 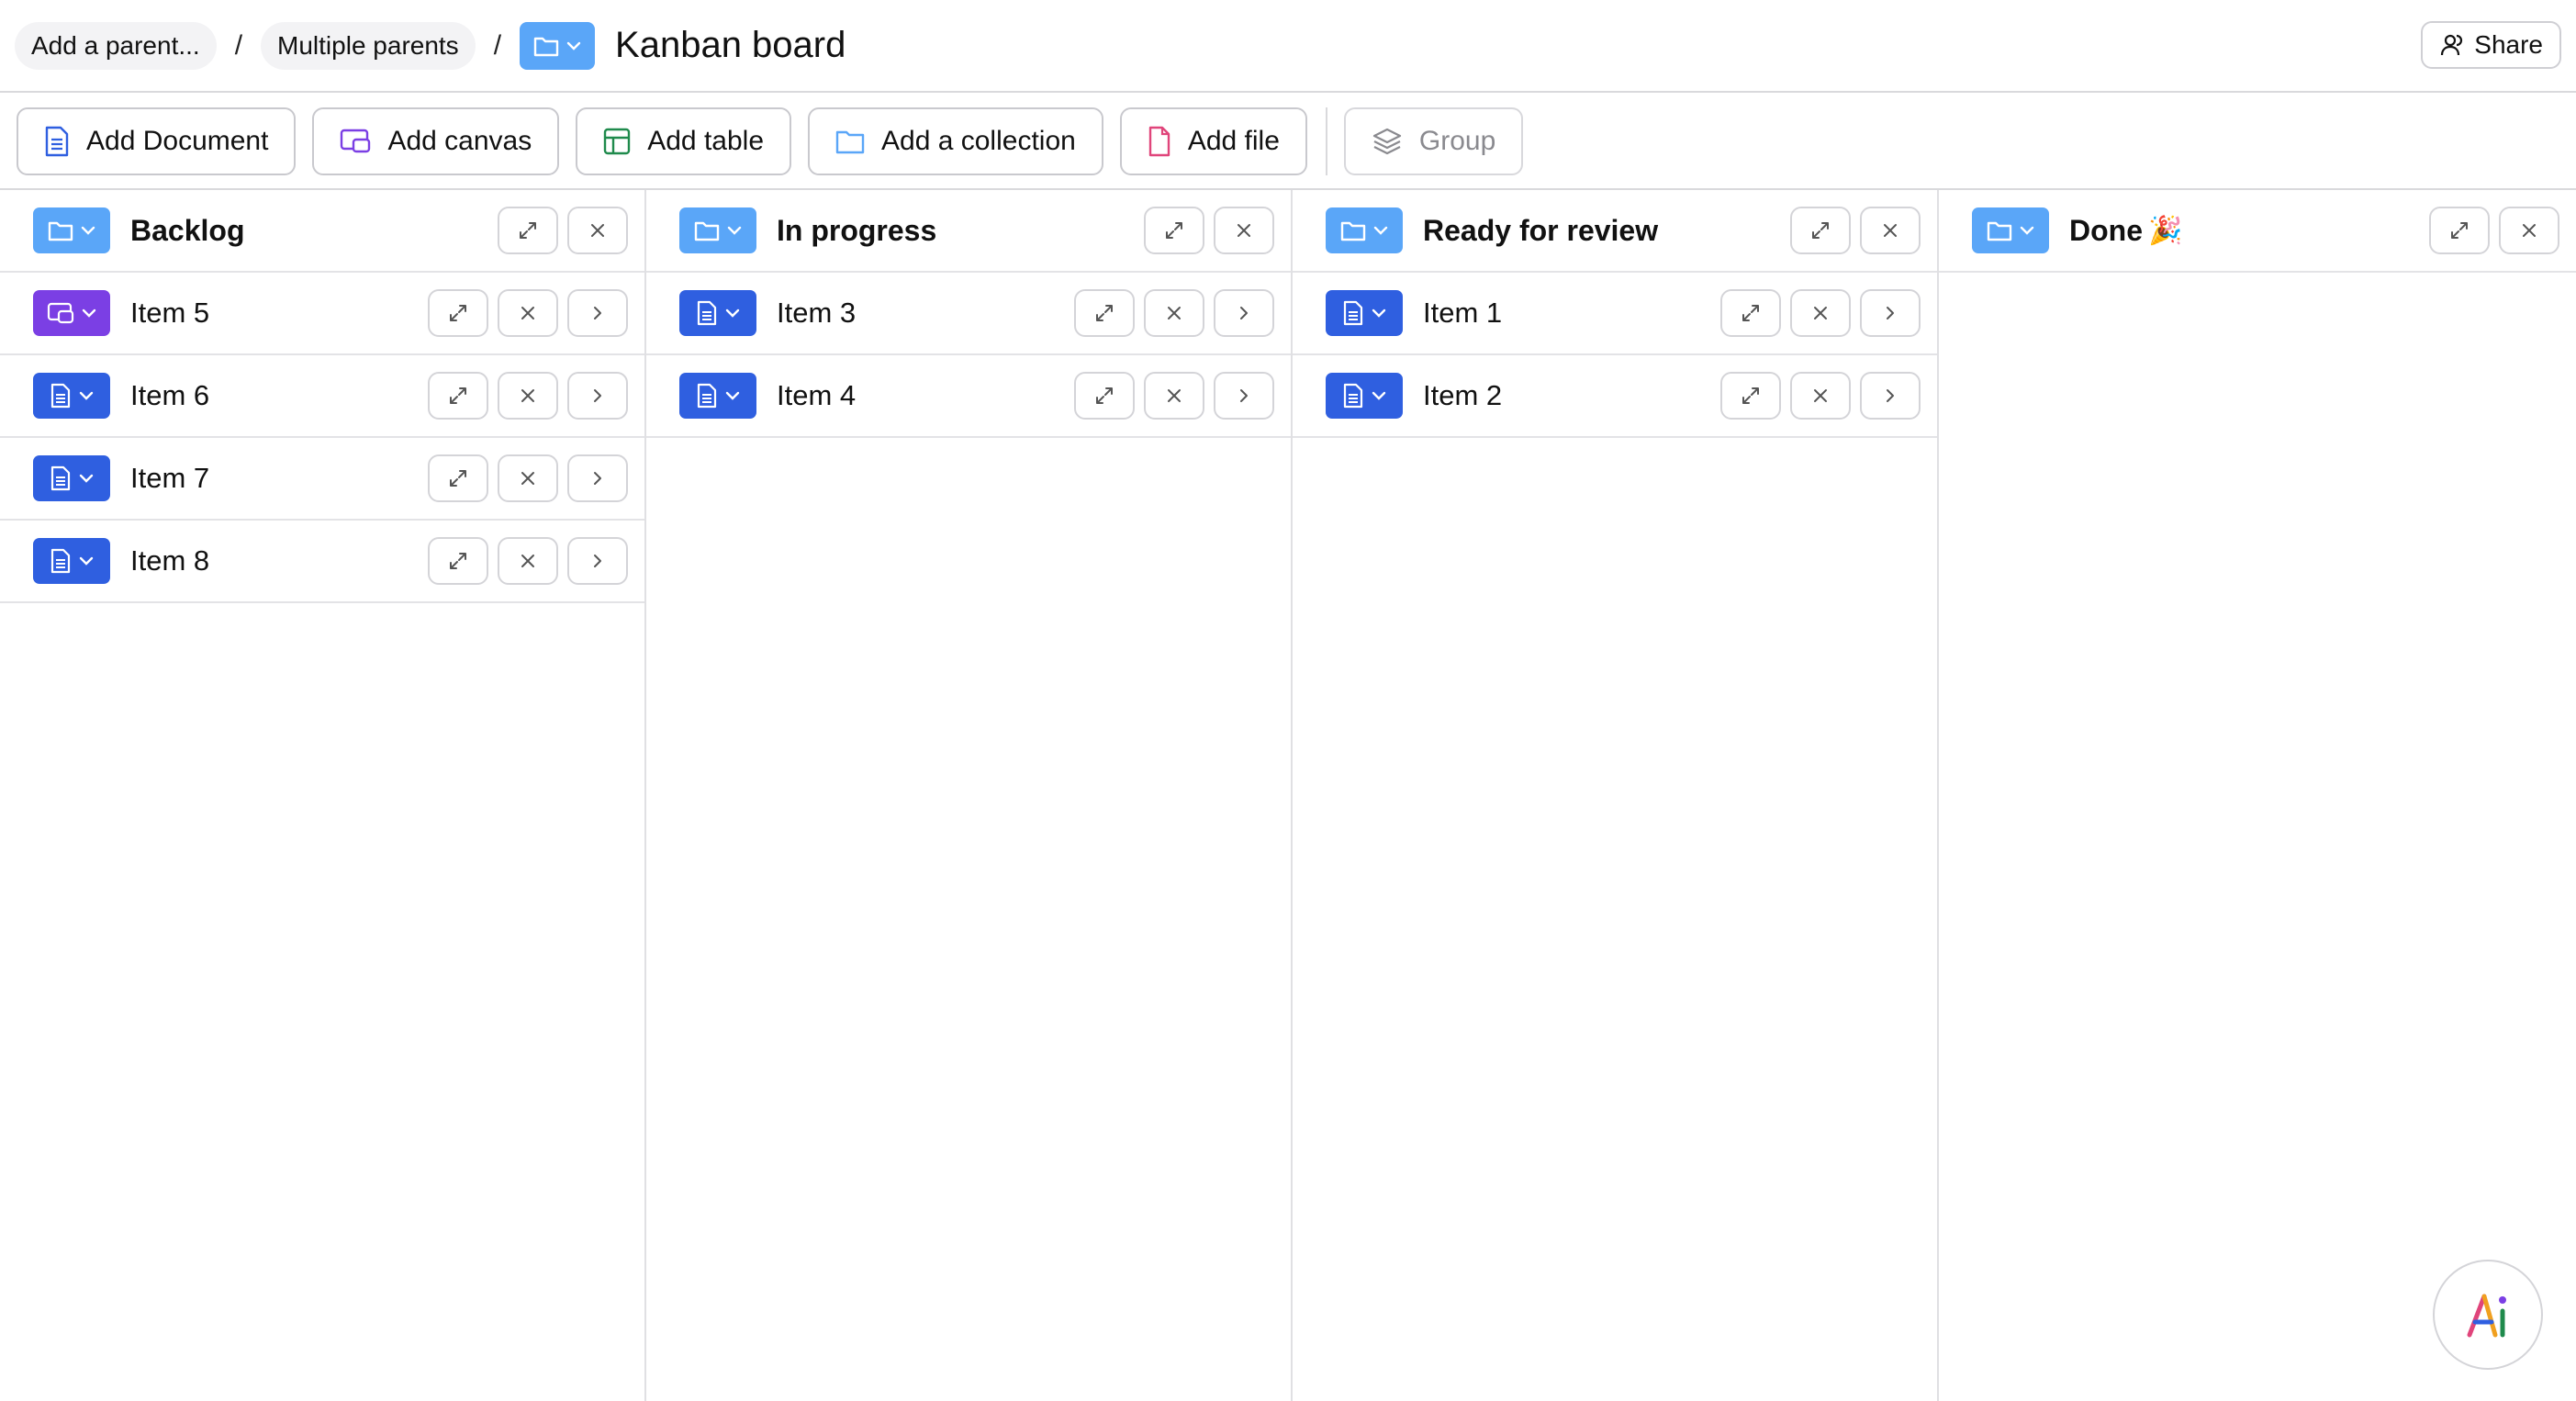 I want to click on list-item: Item 6, so click(x=322, y=396).